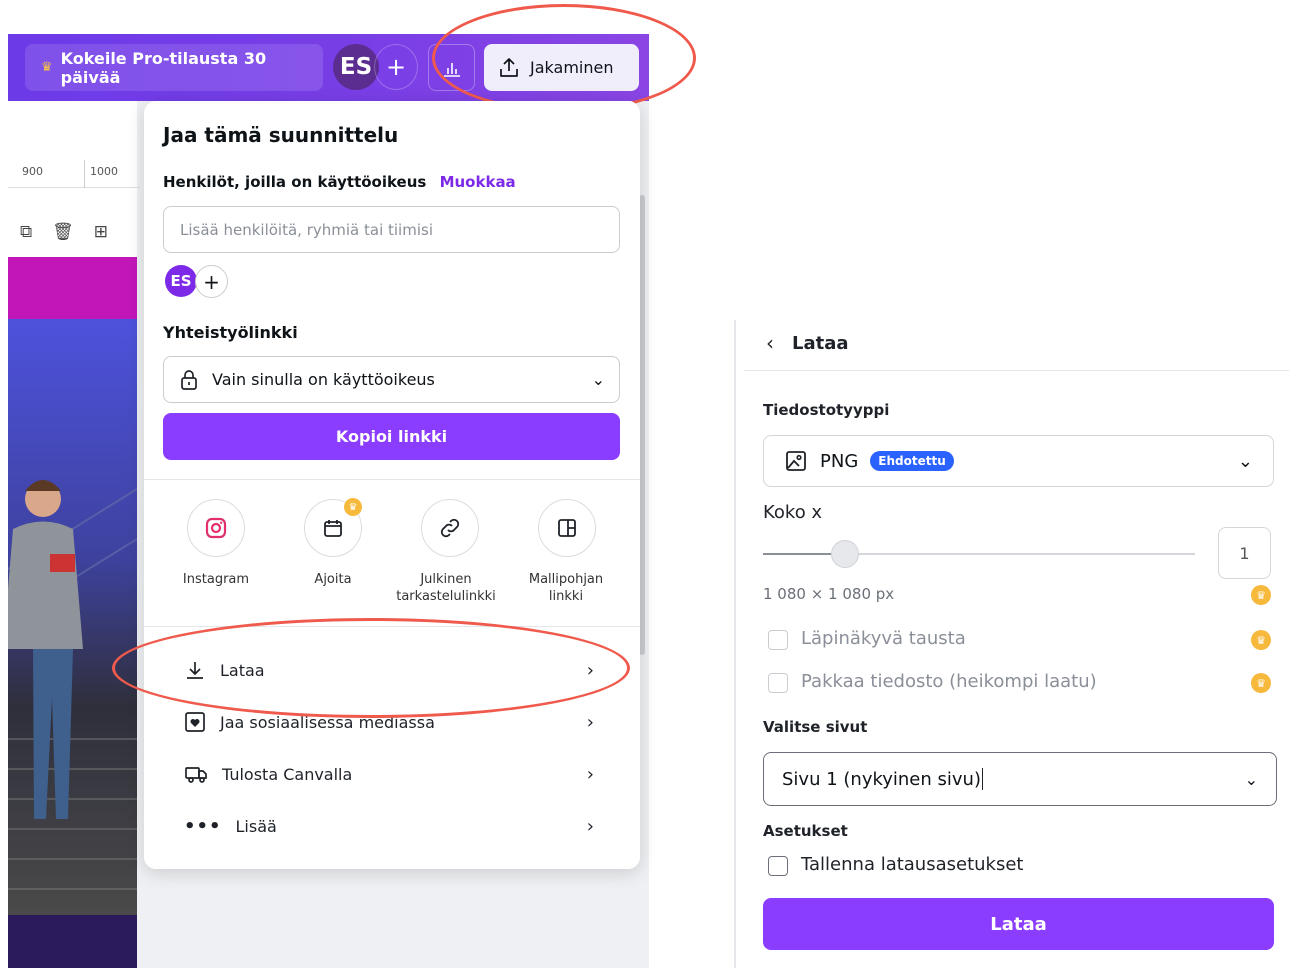 The height and width of the screenshot is (968, 1289). What do you see at coordinates (189, 379) in the screenshot?
I see `lock-icon` at bounding box center [189, 379].